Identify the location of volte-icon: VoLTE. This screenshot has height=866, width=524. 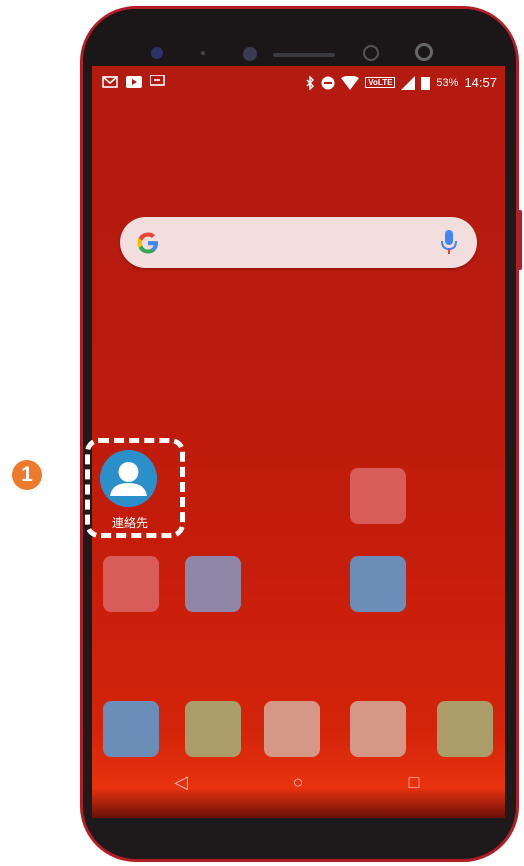
(380, 82).